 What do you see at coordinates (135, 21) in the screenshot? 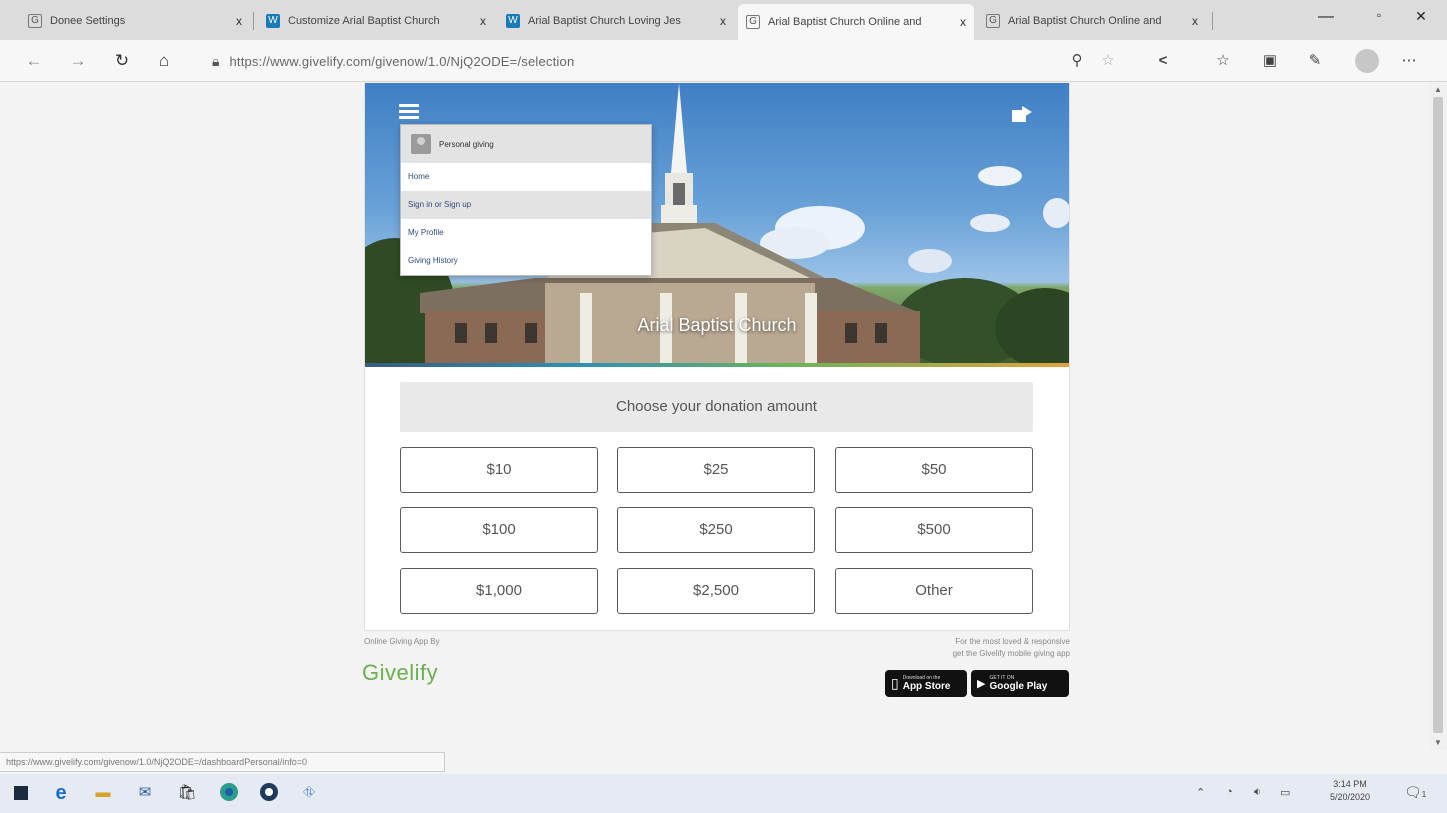
I see `tab-donee-settings: G Donee Settings x` at bounding box center [135, 21].